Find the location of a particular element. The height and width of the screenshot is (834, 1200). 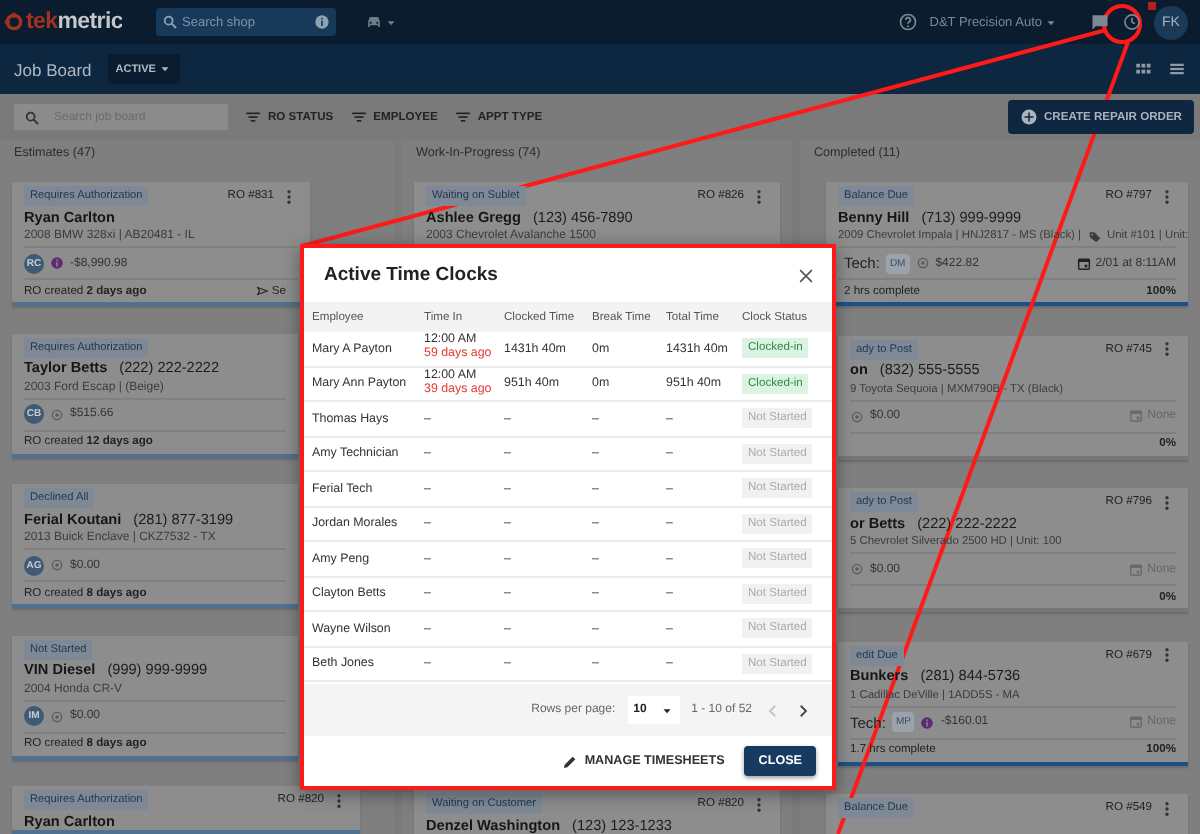

car-icon is located at coordinates (374, 22).